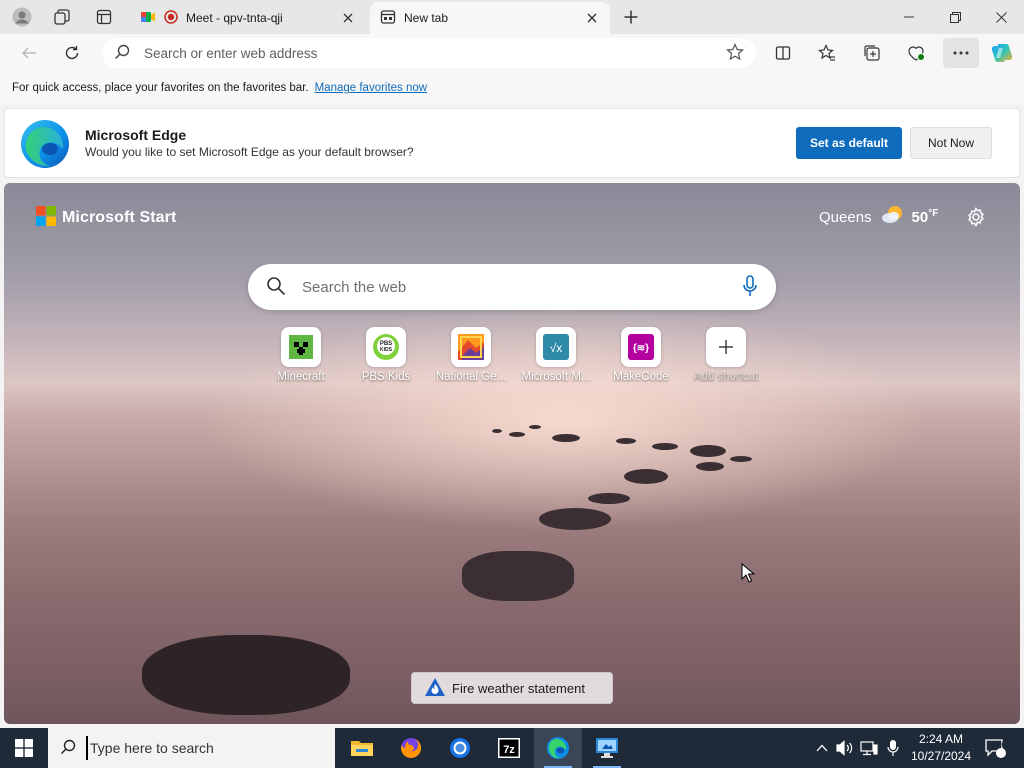  I want to click on set-as-default-button: Set as default, so click(849, 143).